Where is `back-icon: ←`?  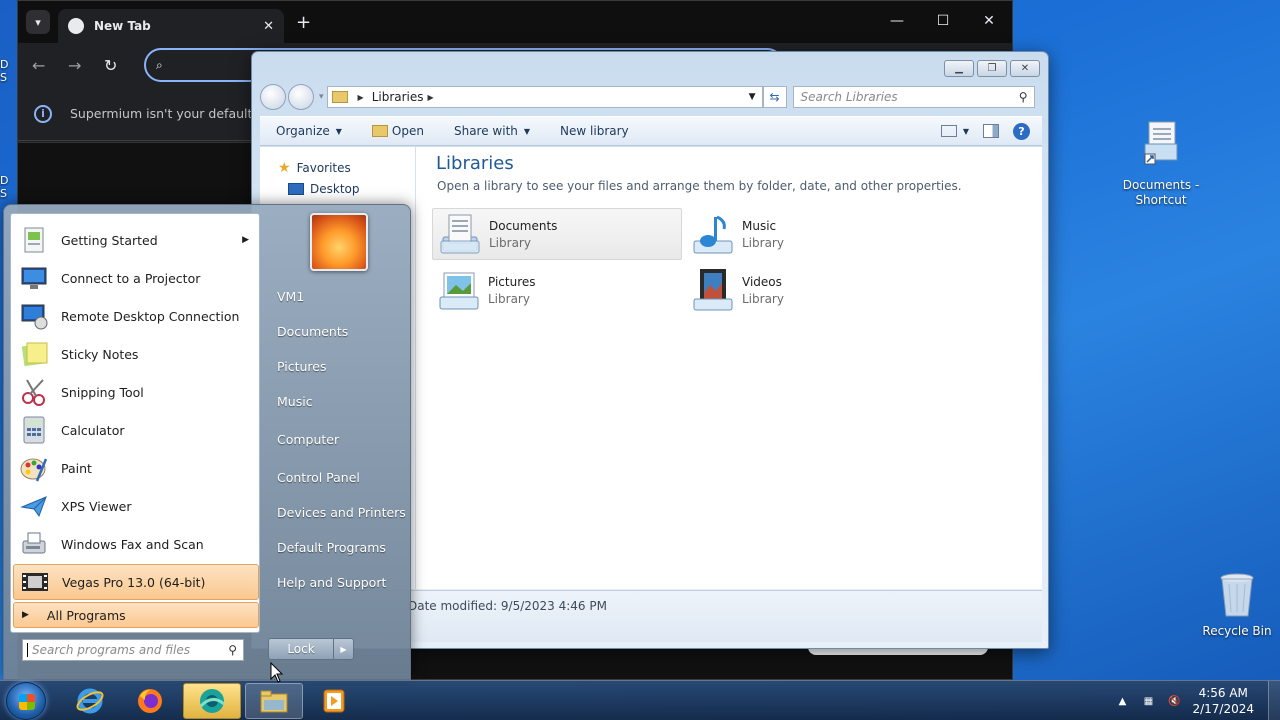 back-icon: ← is located at coordinates (50, 65).